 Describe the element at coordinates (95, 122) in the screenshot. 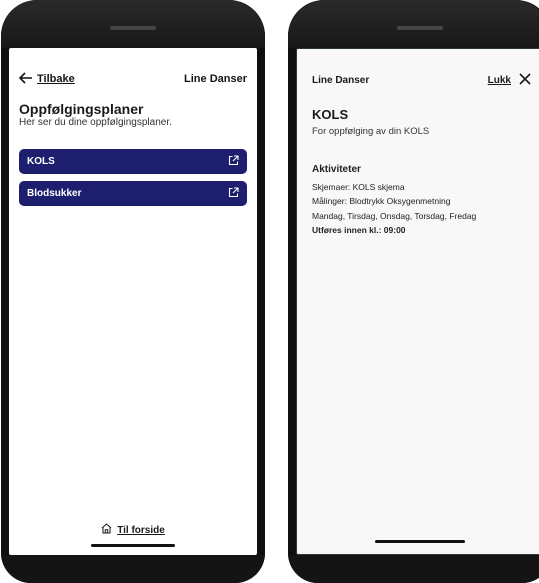

I see `page-subtitle: Her ser du dine oppfølgingsplaner.` at that location.